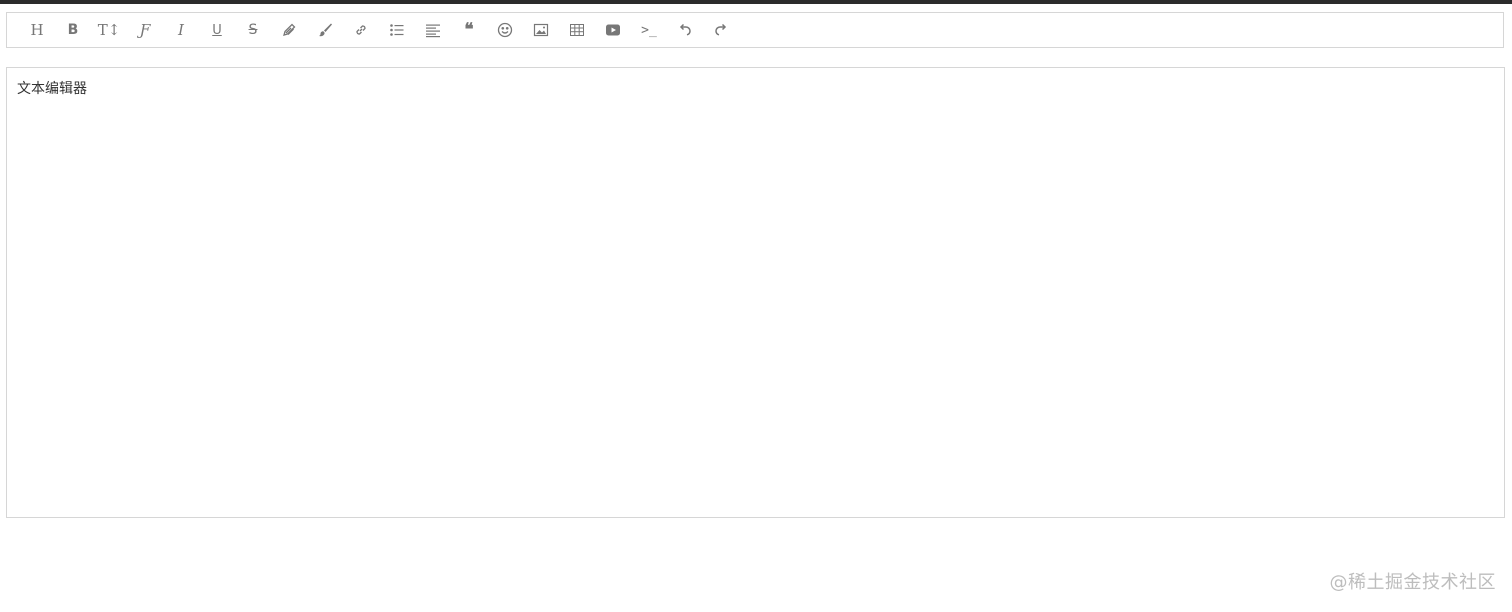 Image resolution: width=1512 pixels, height=612 pixels. I want to click on table-icon, so click(577, 30).